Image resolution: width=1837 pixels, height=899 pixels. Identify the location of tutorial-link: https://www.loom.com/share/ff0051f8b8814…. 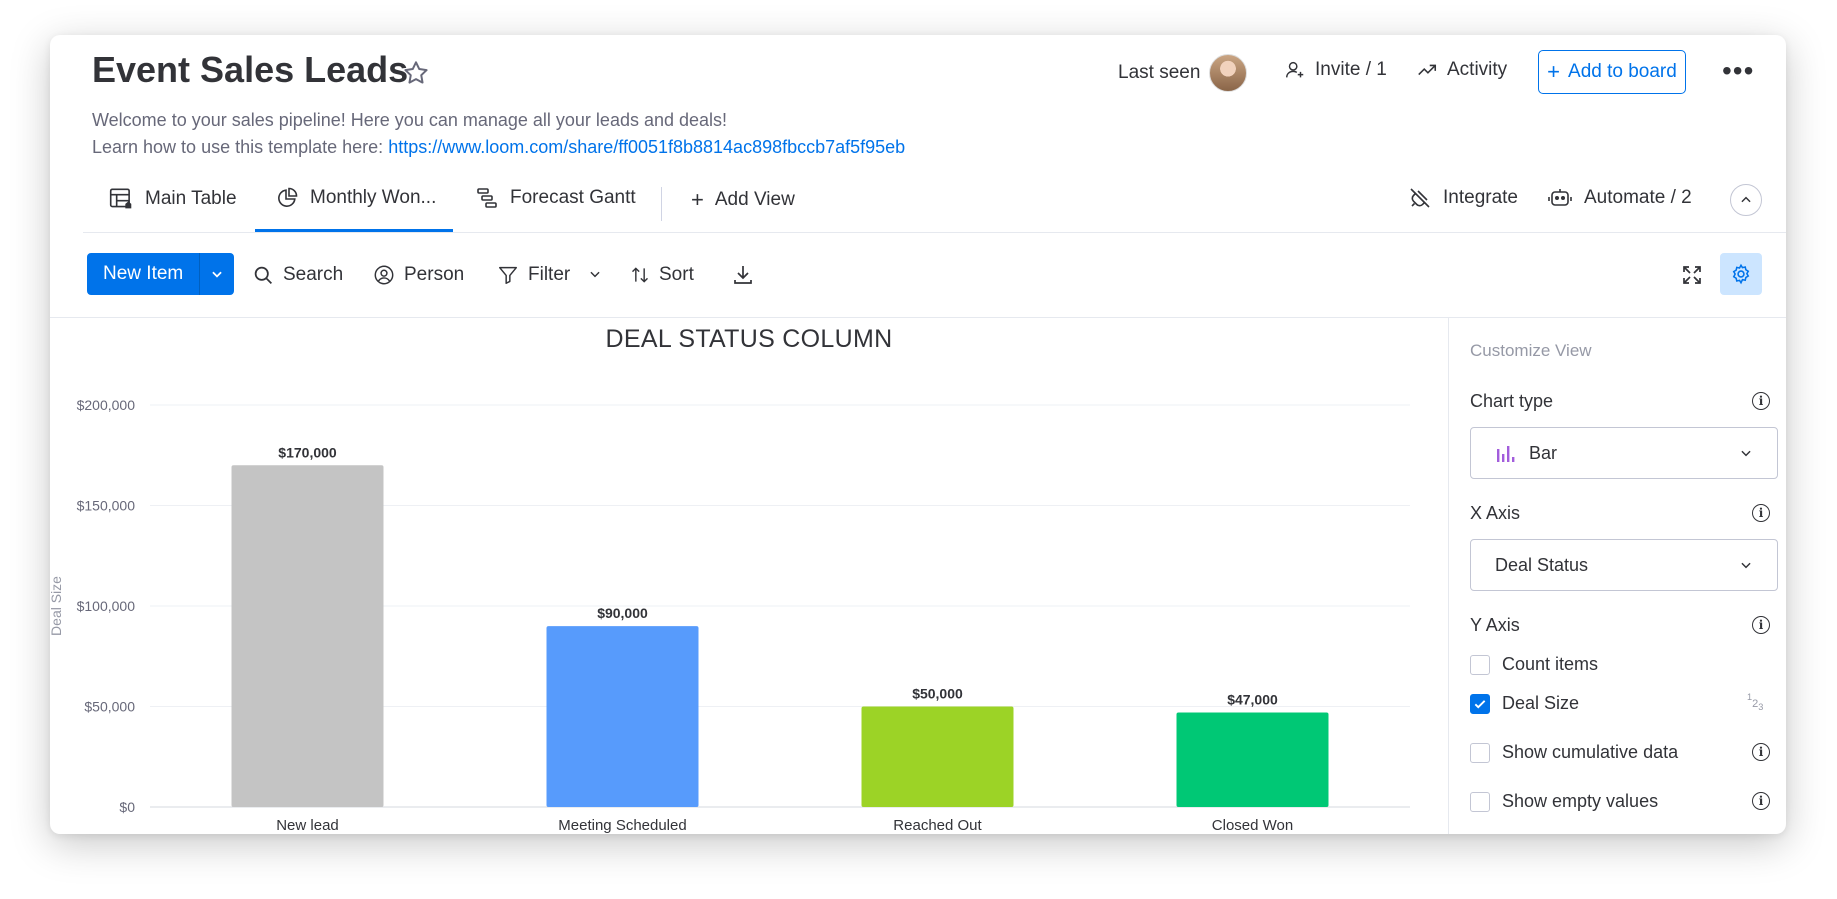
(646, 147).